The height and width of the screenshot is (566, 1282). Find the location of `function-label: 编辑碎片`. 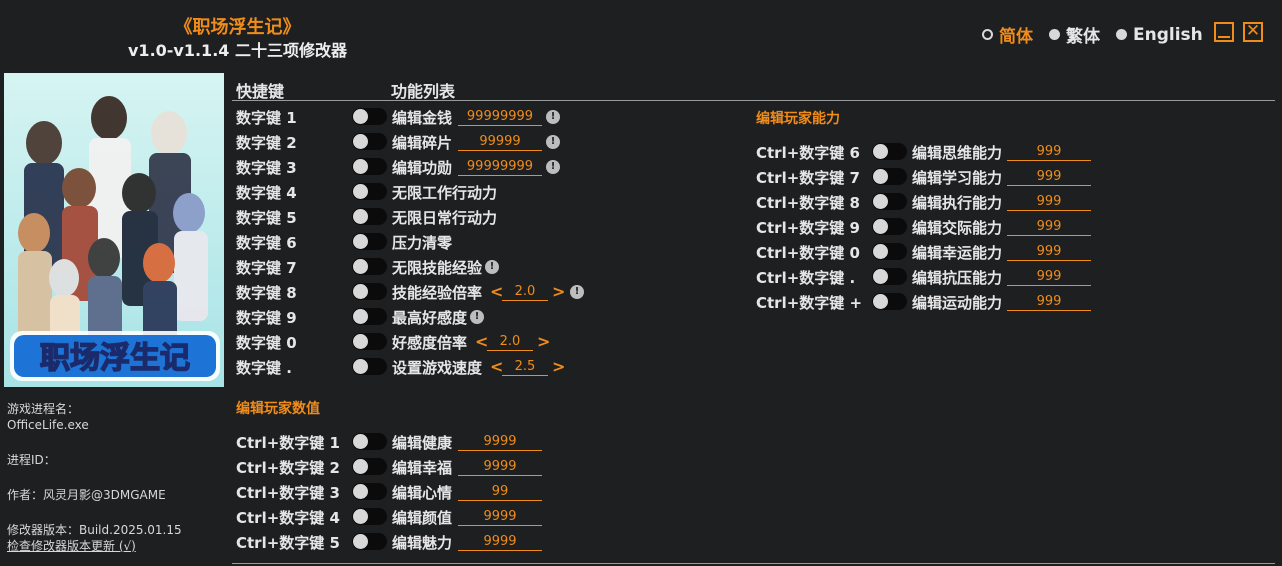

function-label: 编辑碎片 is located at coordinates (422, 142).